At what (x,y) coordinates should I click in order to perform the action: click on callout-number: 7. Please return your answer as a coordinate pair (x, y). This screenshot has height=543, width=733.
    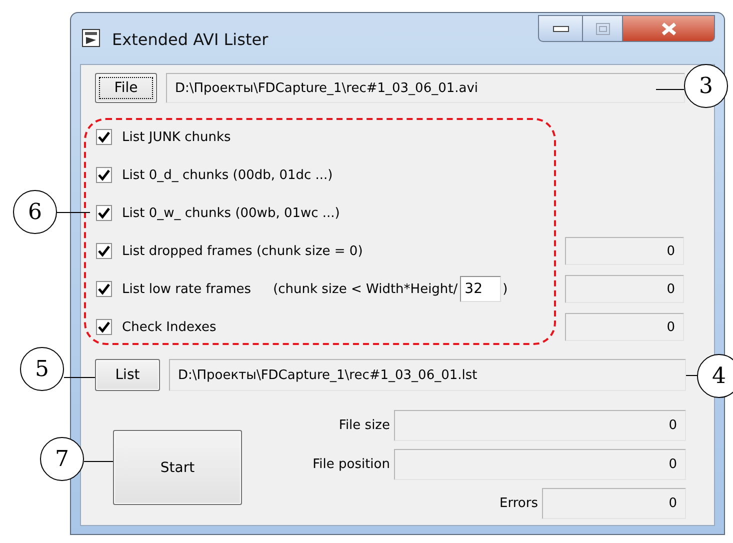
    Looking at the image, I should click on (62, 459).